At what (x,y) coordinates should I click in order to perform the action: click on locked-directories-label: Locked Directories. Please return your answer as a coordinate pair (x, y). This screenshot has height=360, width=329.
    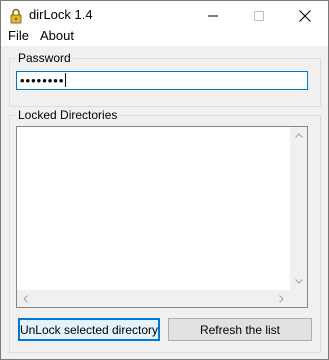
    Looking at the image, I should click on (68, 115).